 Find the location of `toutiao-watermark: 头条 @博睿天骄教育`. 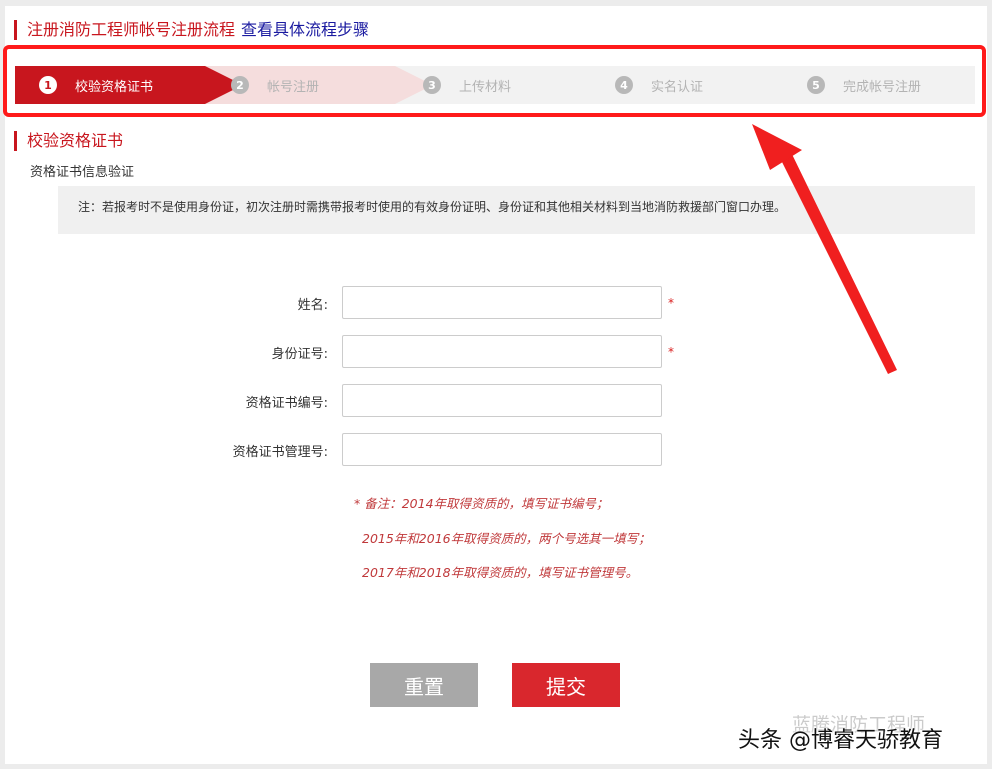

toutiao-watermark: 头条 @博睿天骄教育 is located at coordinates (840, 740).